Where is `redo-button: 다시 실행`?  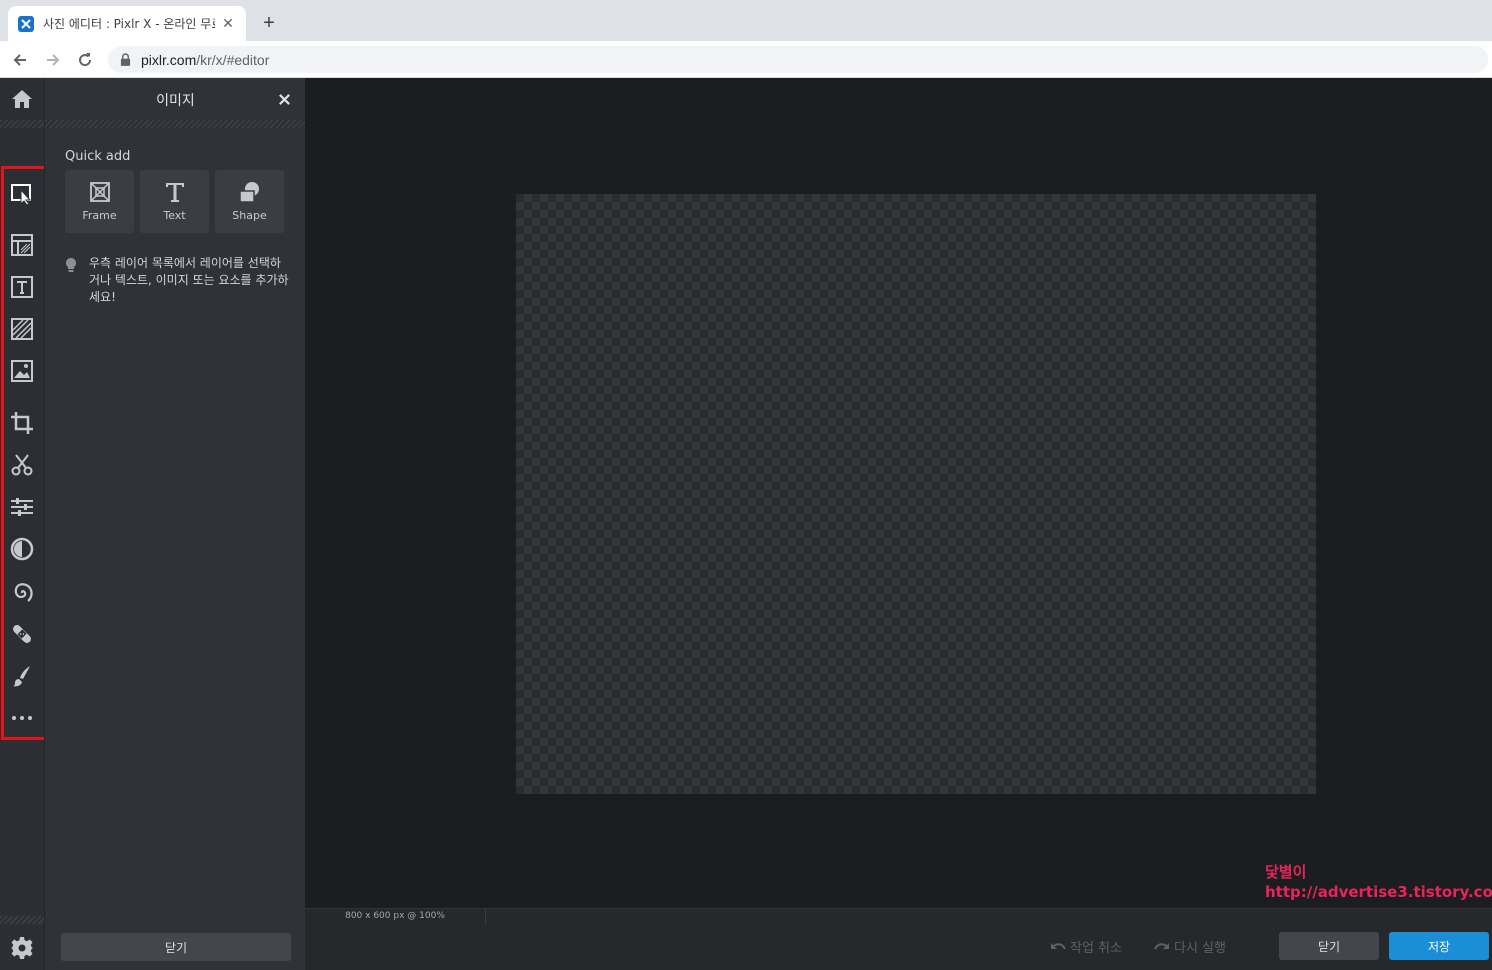
redo-button: 다시 실행 is located at coordinates (1190, 946).